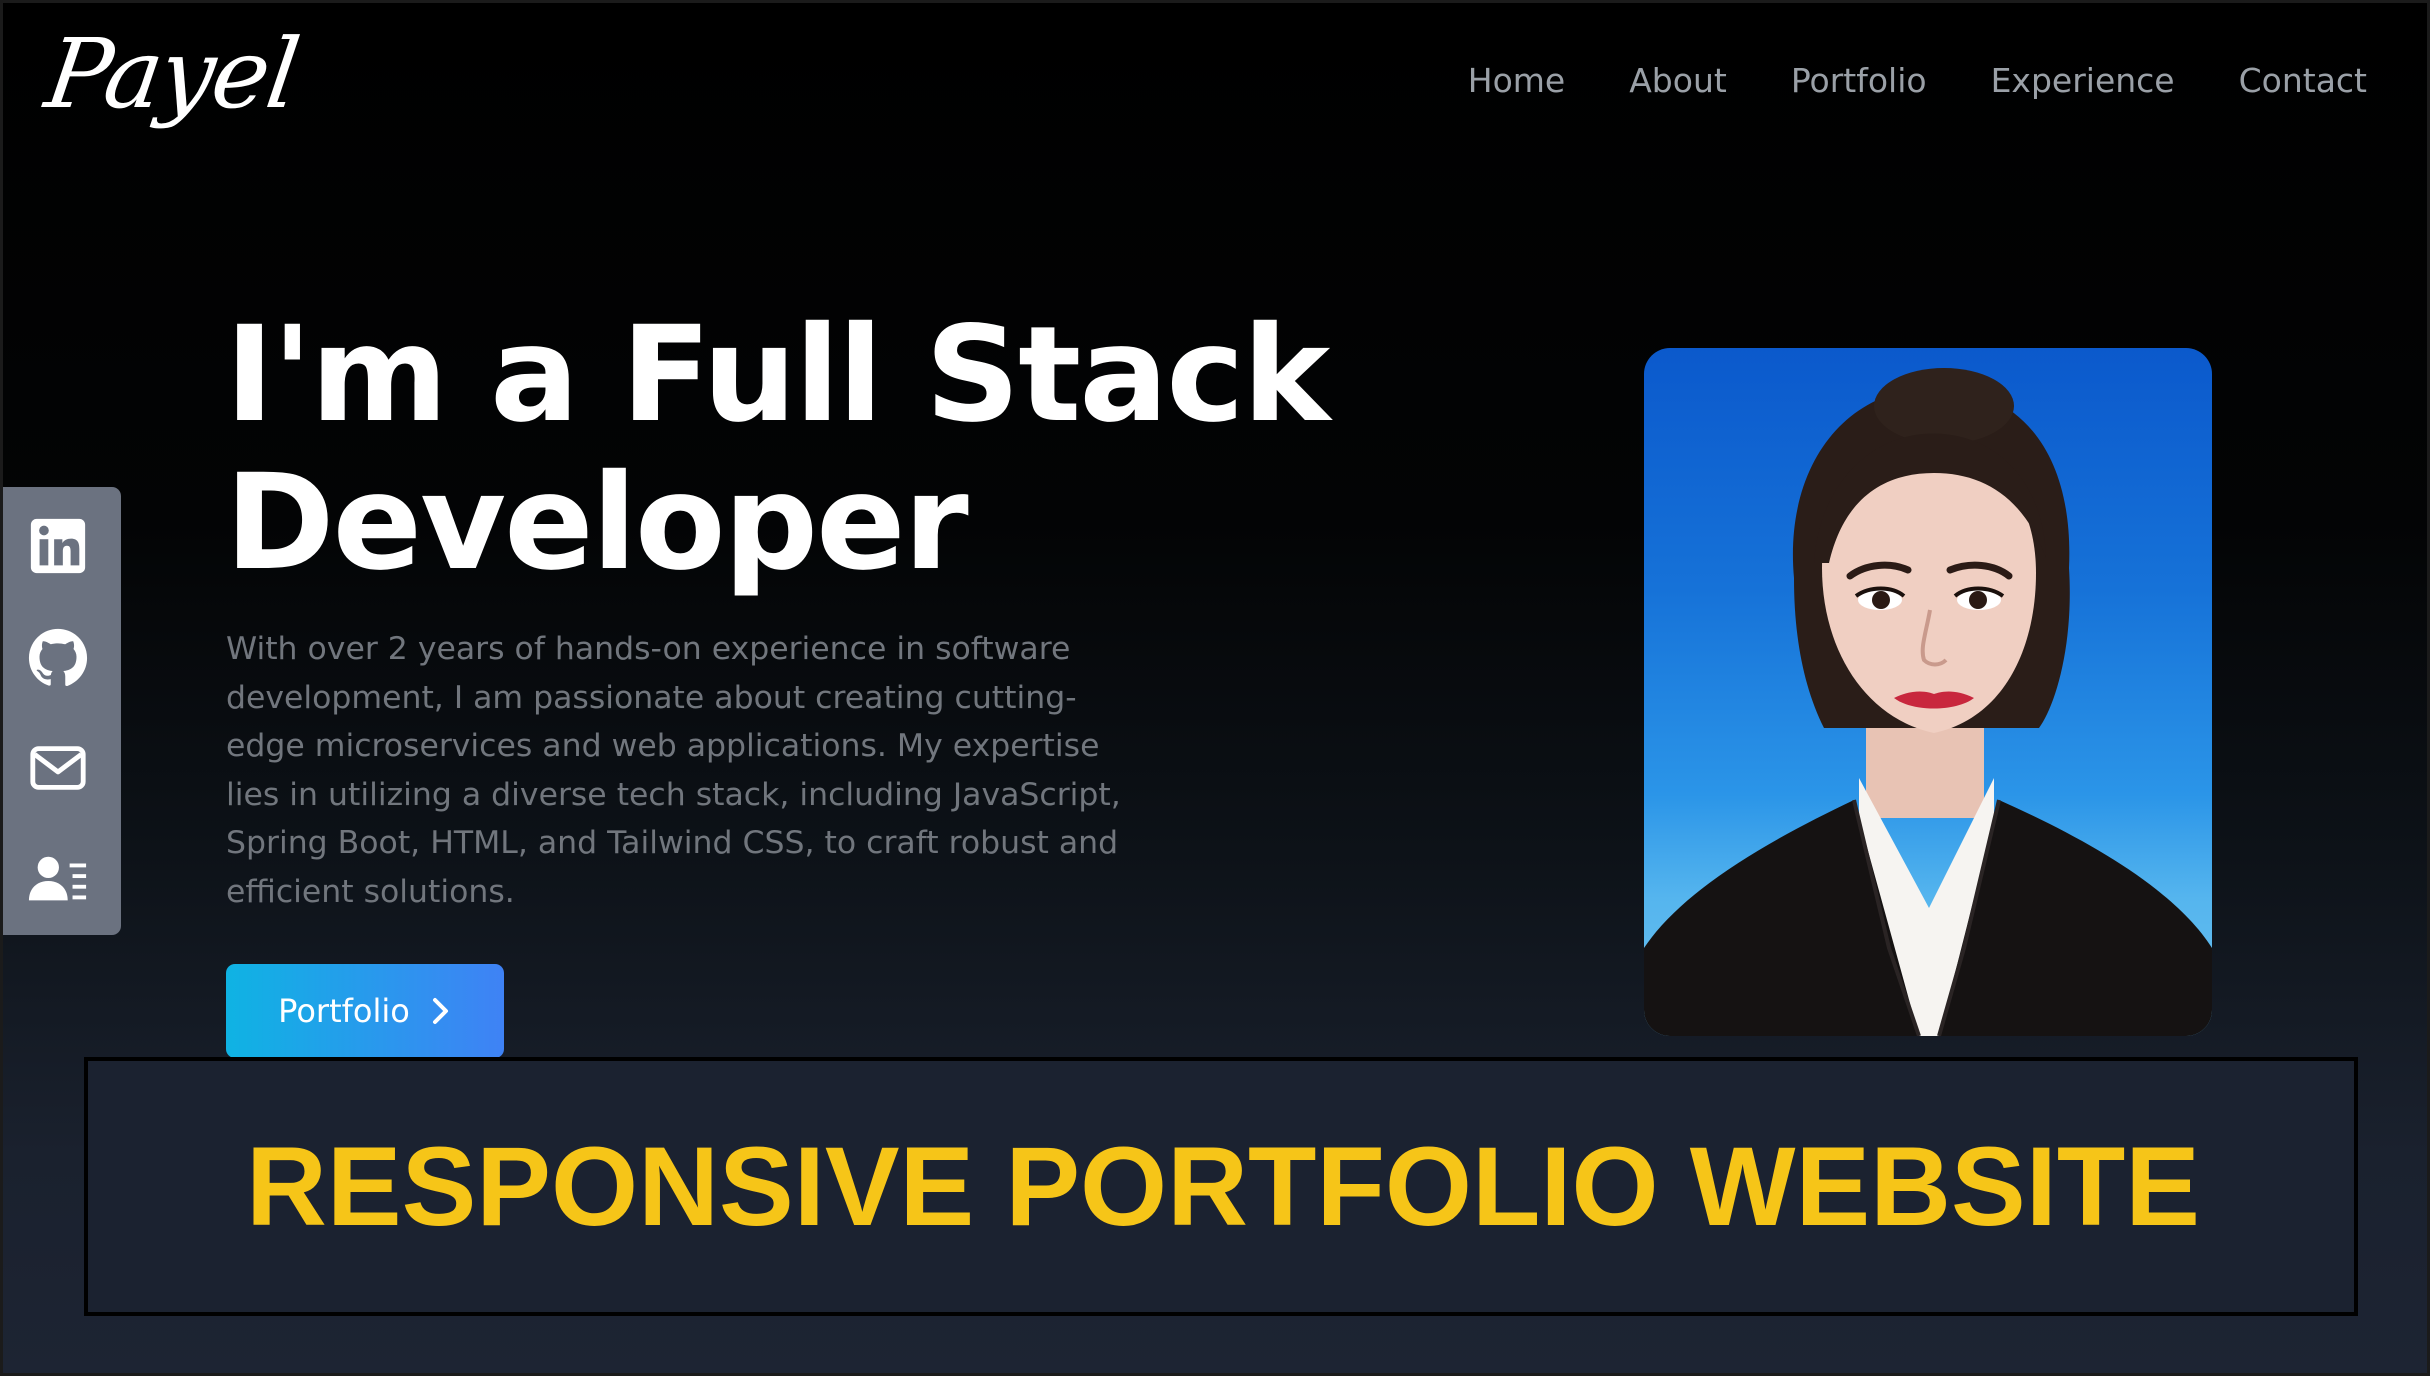 The width and height of the screenshot is (2430, 1376). Describe the element at coordinates (344, 1011) in the screenshot. I see `portfolio-button-label: Portfolio` at that location.